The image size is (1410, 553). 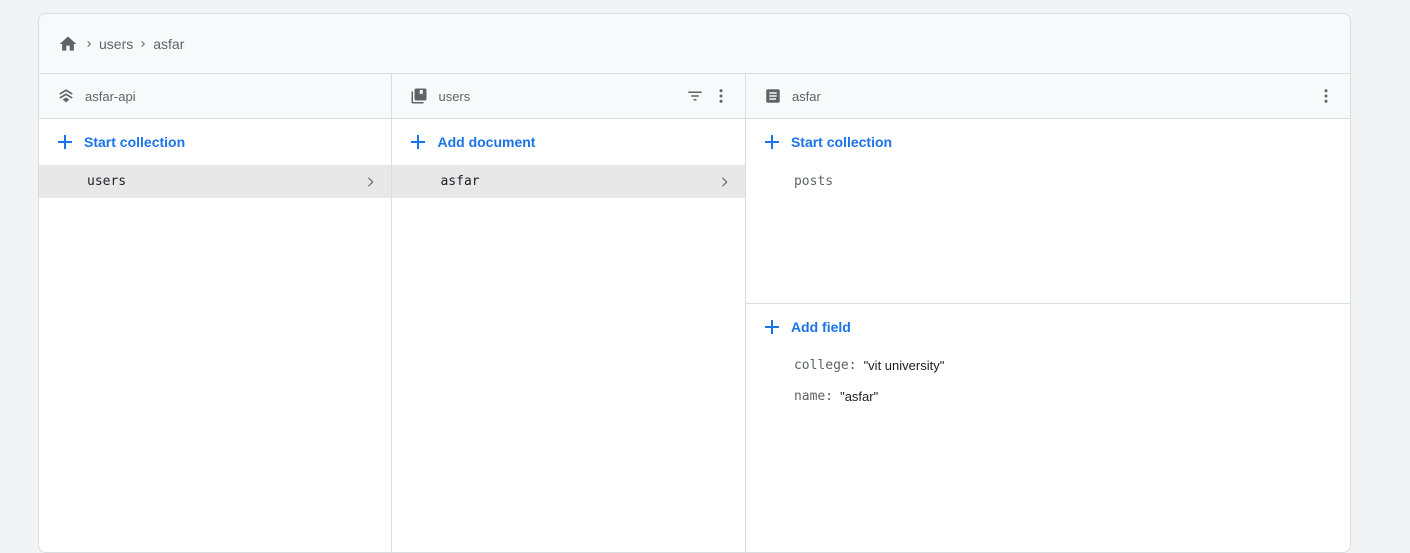 I want to click on collection-title: users, so click(x=454, y=96).